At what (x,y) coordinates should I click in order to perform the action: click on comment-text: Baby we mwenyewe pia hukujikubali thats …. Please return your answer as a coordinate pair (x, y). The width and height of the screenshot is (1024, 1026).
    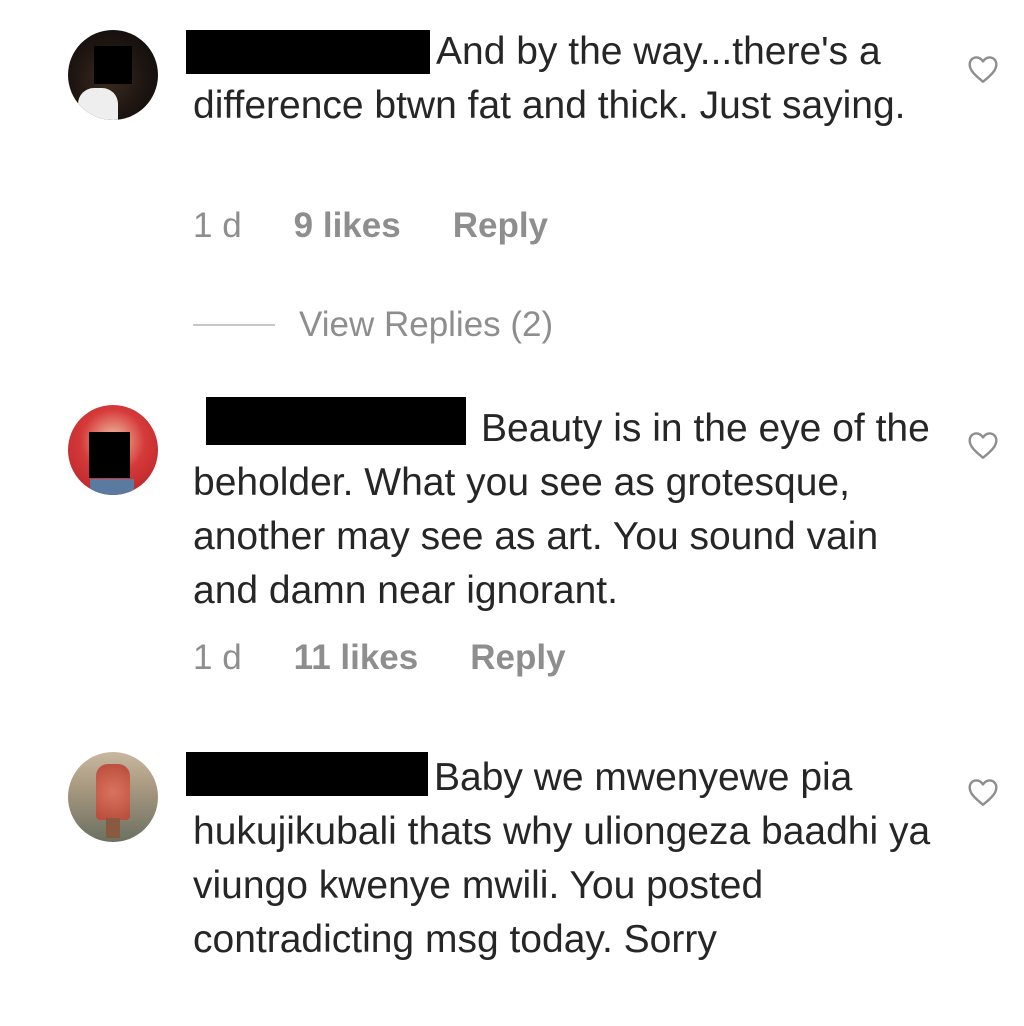
    Looking at the image, I should click on (562, 858).